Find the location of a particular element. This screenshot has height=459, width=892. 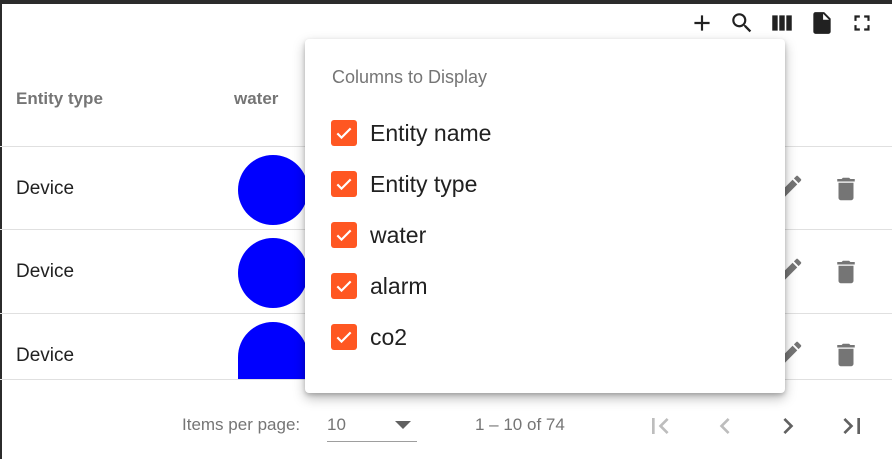

last-page-button is located at coordinates (852, 426).